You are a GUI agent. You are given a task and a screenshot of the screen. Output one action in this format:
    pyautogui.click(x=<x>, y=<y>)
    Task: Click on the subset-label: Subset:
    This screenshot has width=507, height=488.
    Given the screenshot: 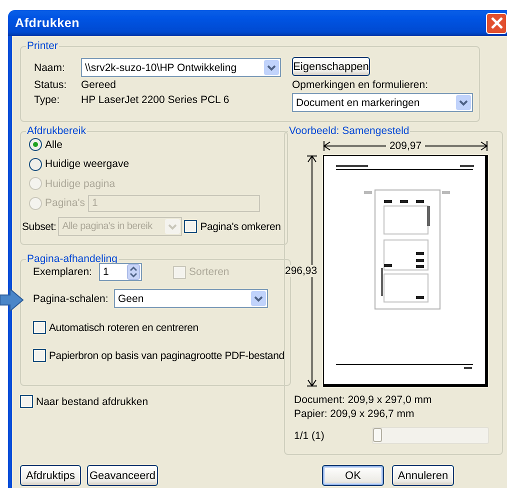 What is the action you would take?
    pyautogui.click(x=39, y=226)
    